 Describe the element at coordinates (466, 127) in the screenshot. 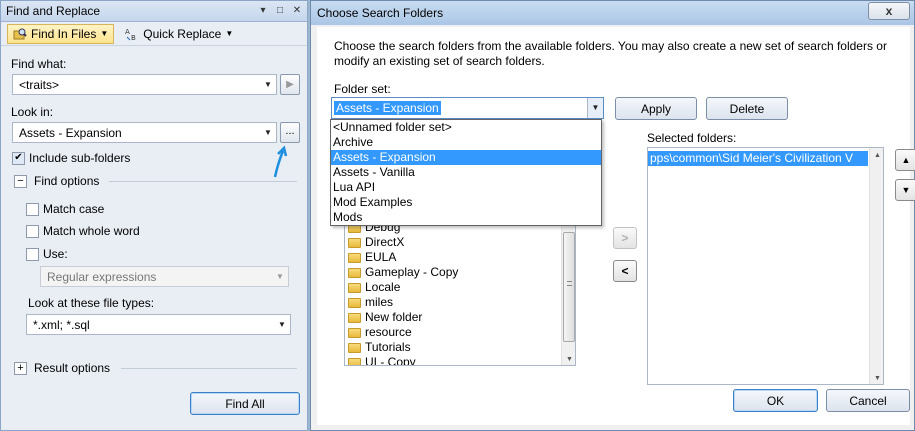

I see `folder-set-option: <Unnamed folder set>` at that location.